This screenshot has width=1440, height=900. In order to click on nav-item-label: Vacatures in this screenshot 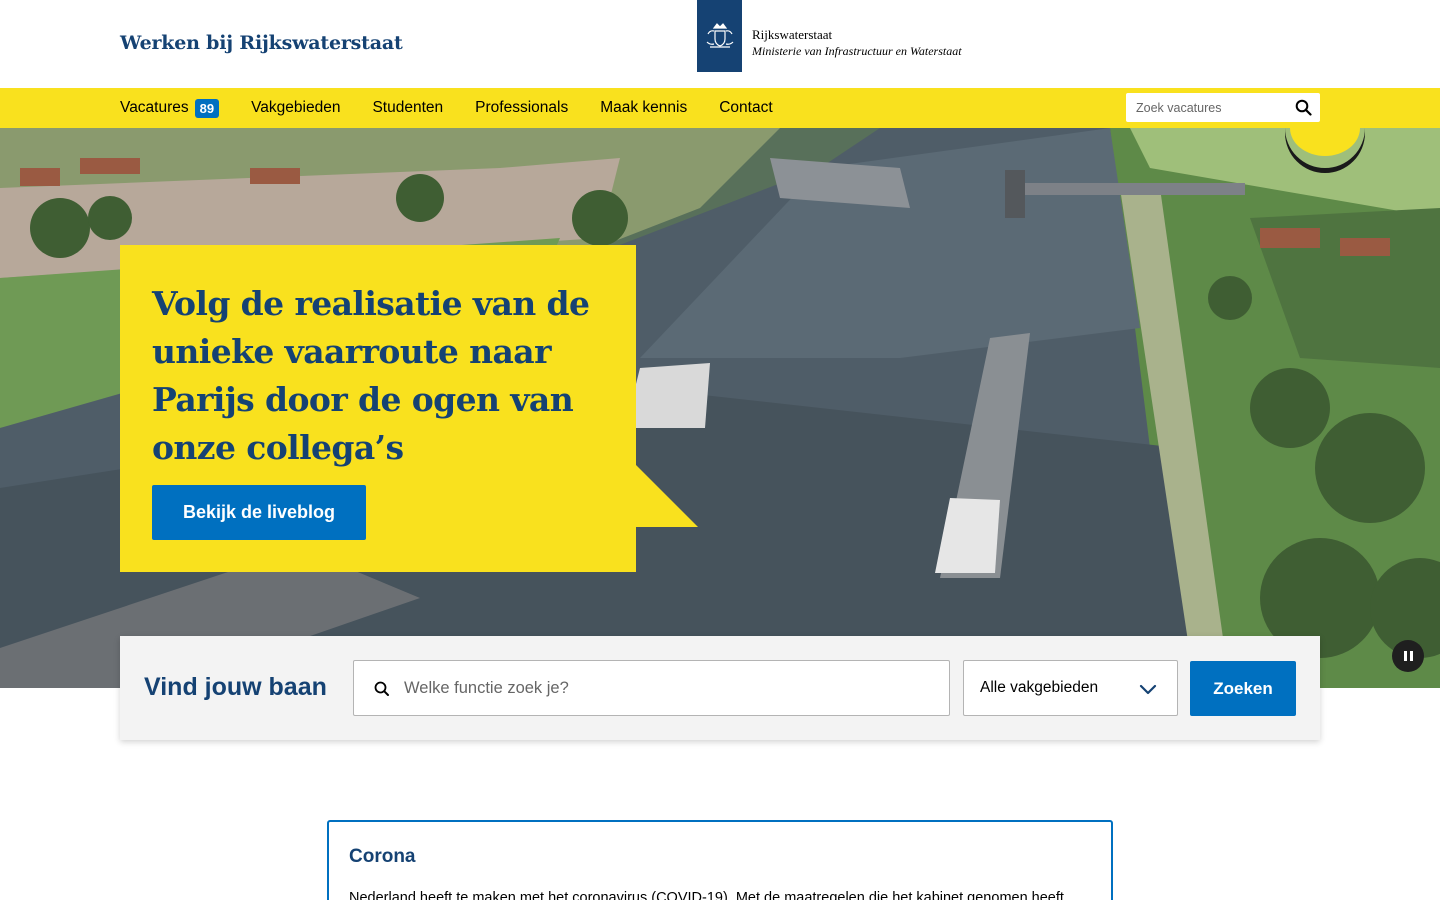, I will do `click(154, 107)`.